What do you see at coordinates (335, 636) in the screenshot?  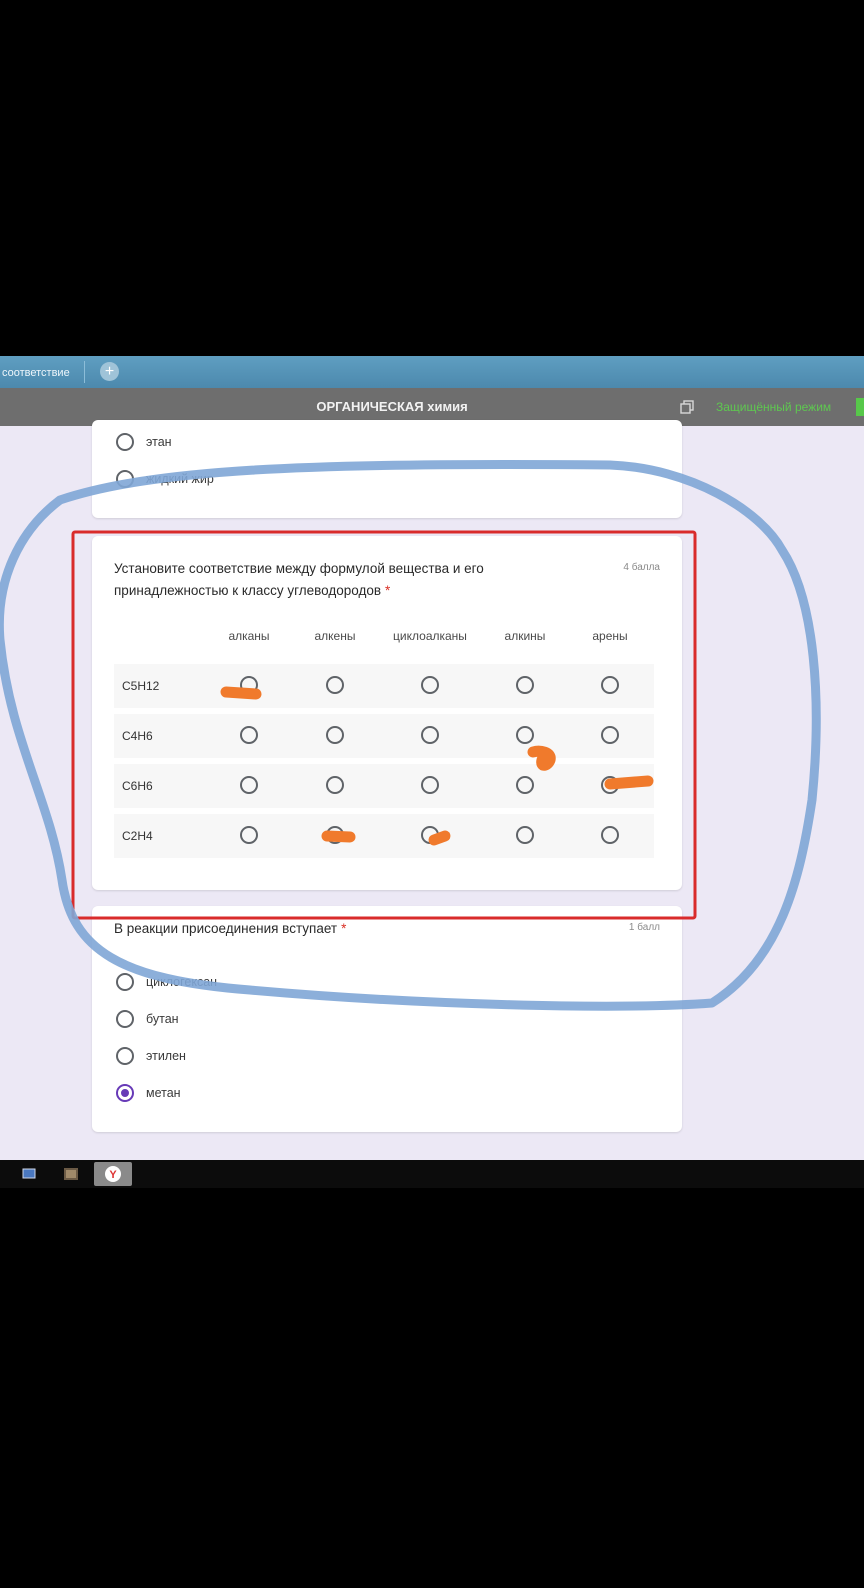 I see `column-header: алкены` at bounding box center [335, 636].